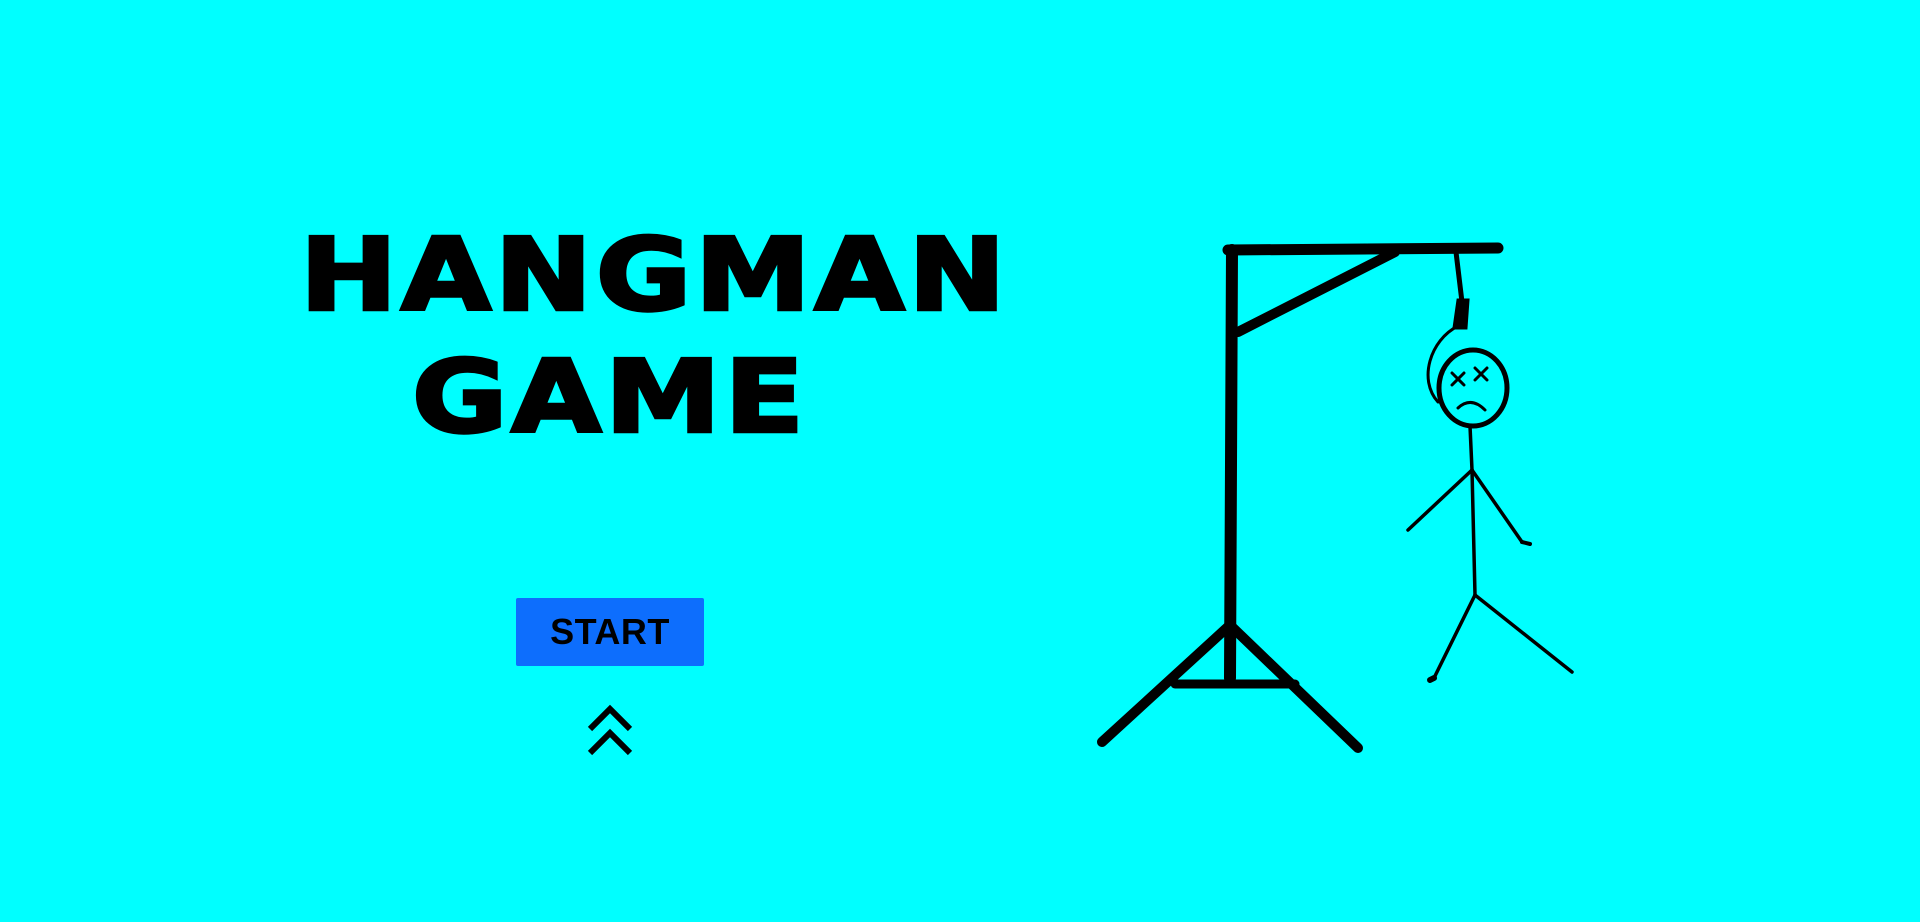  What do you see at coordinates (610, 632) in the screenshot?
I see `start-button: START` at bounding box center [610, 632].